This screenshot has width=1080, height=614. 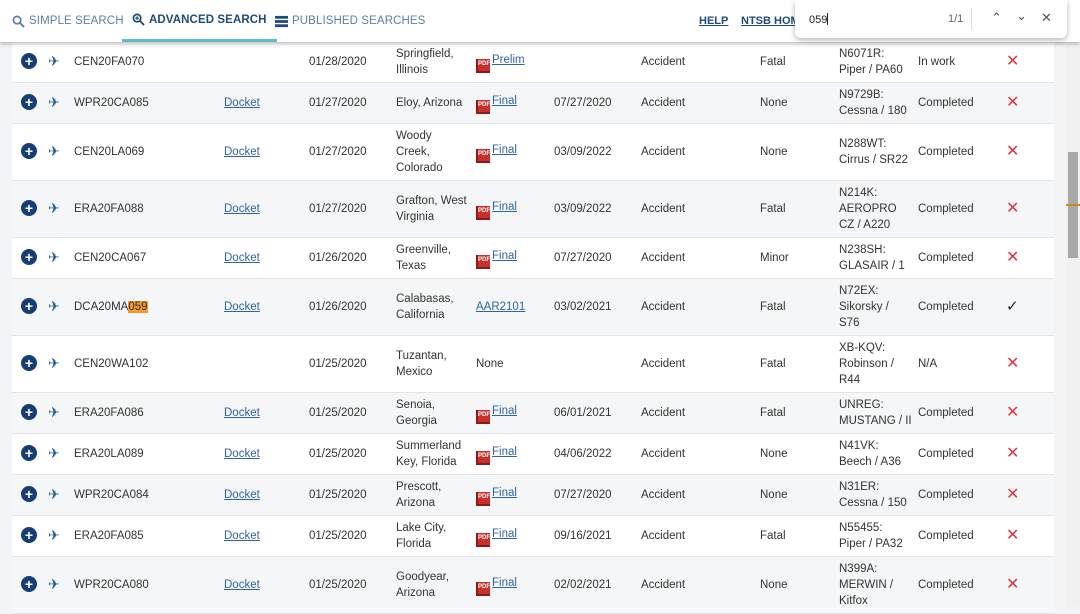 What do you see at coordinates (996, 18) in the screenshot?
I see `chevron-up-icon: ⌃` at bounding box center [996, 18].